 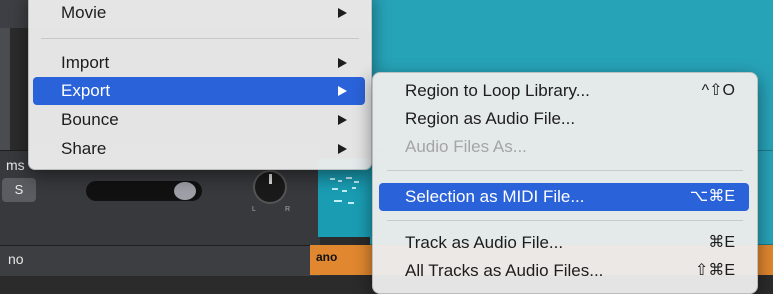 I want to click on menu-item-label: Movie, so click(x=84, y=12).